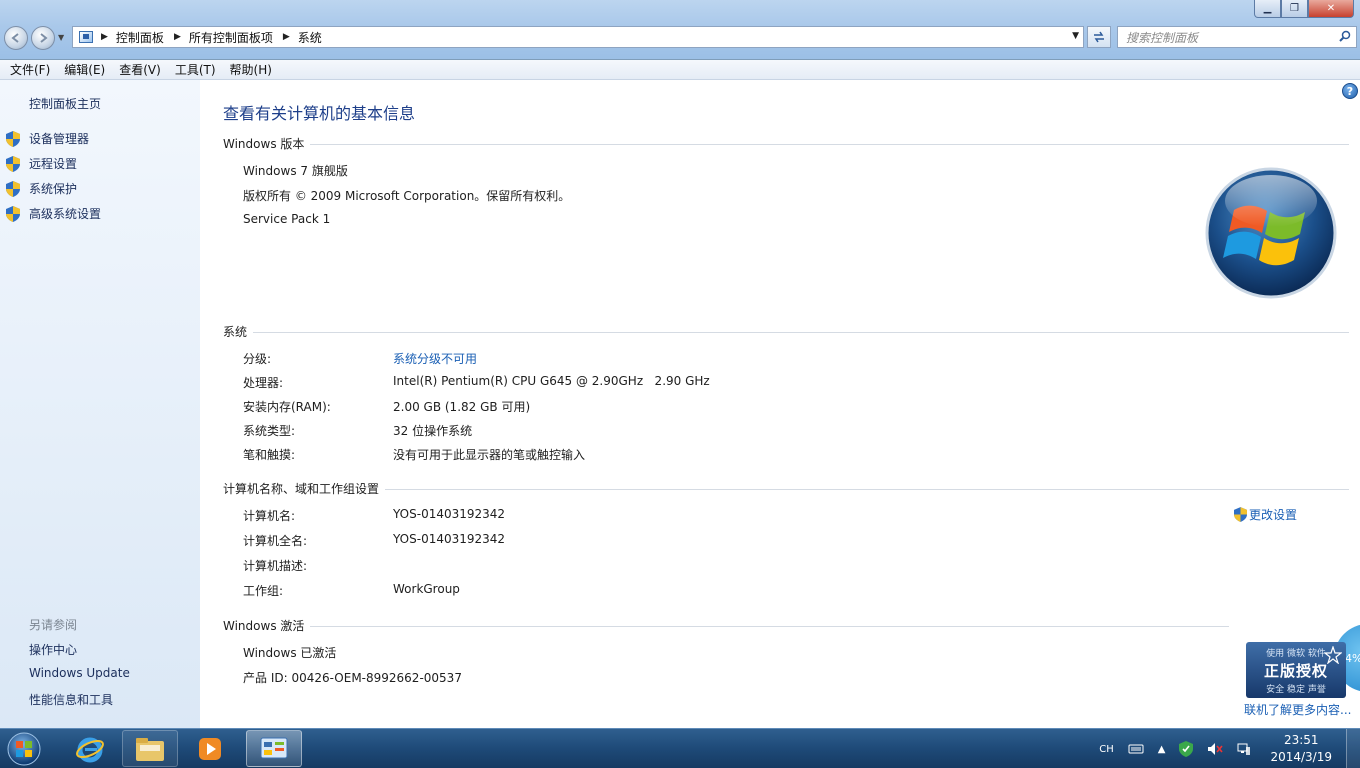 The width and height of the screenshot is (1360, 768). What do you see at coordinates (84, 69) in the screenshot?
I see `menu-edit: 编辑(E)` at bounding box center [84, 69].